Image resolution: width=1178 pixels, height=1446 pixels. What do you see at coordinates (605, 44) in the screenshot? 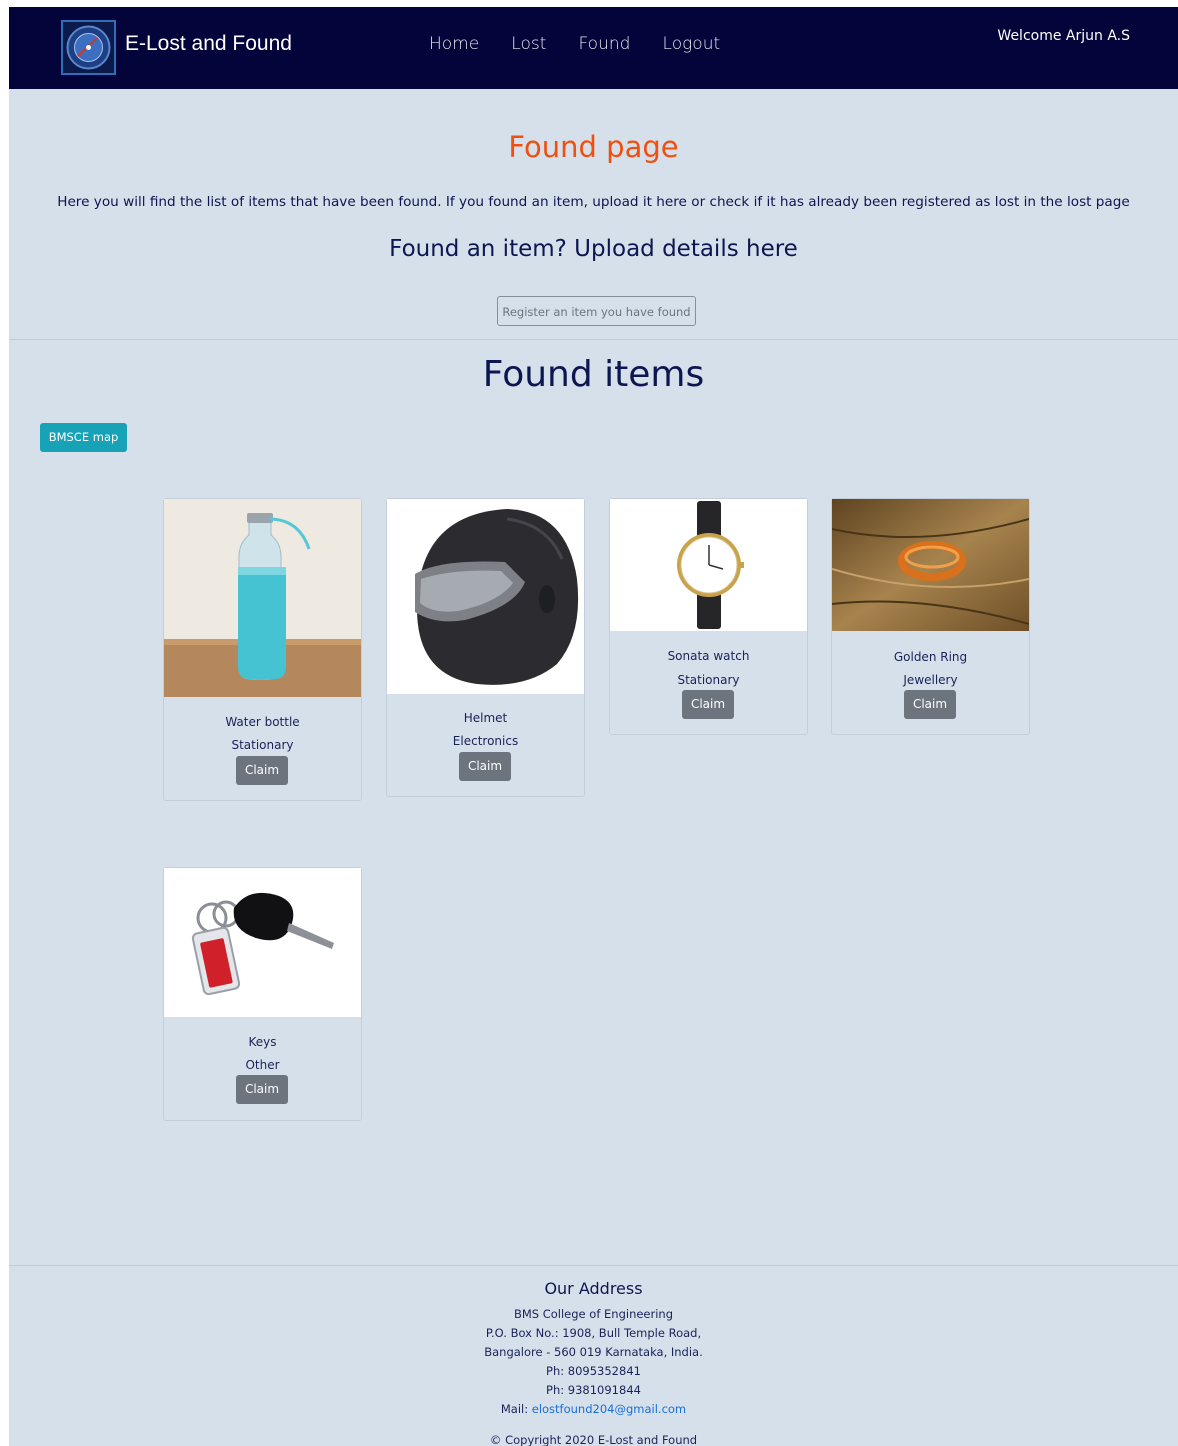
I see `nav-found-link: Found` at bounding box center [605, 44].